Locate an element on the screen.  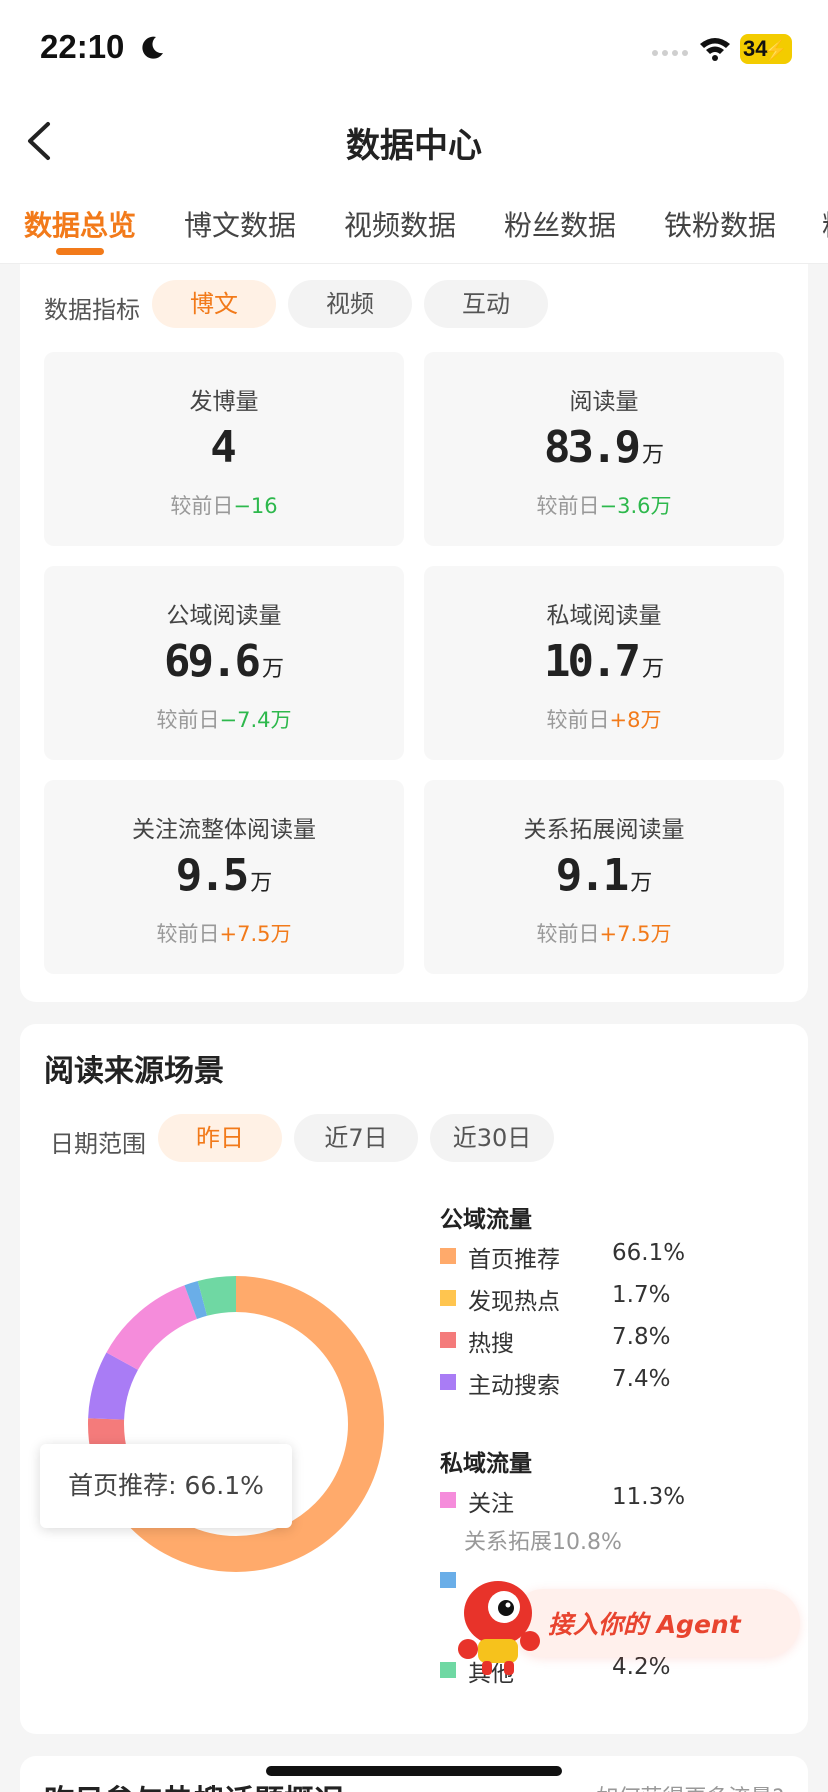
metric-post-count: 发博量 4 较前日−16 is located at coordinates (224, 449).